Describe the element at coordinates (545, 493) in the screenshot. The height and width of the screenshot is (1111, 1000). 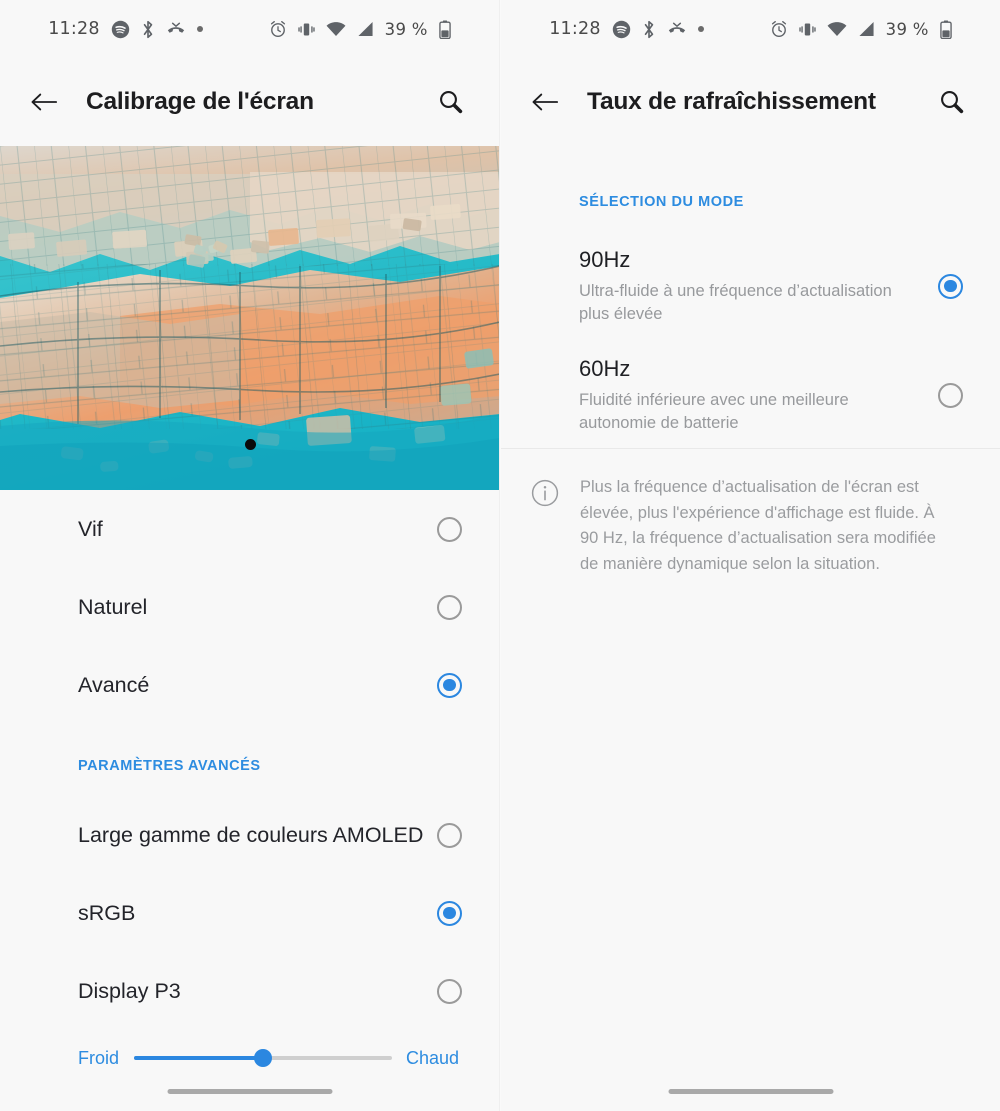
I see `info-icon` at that location.